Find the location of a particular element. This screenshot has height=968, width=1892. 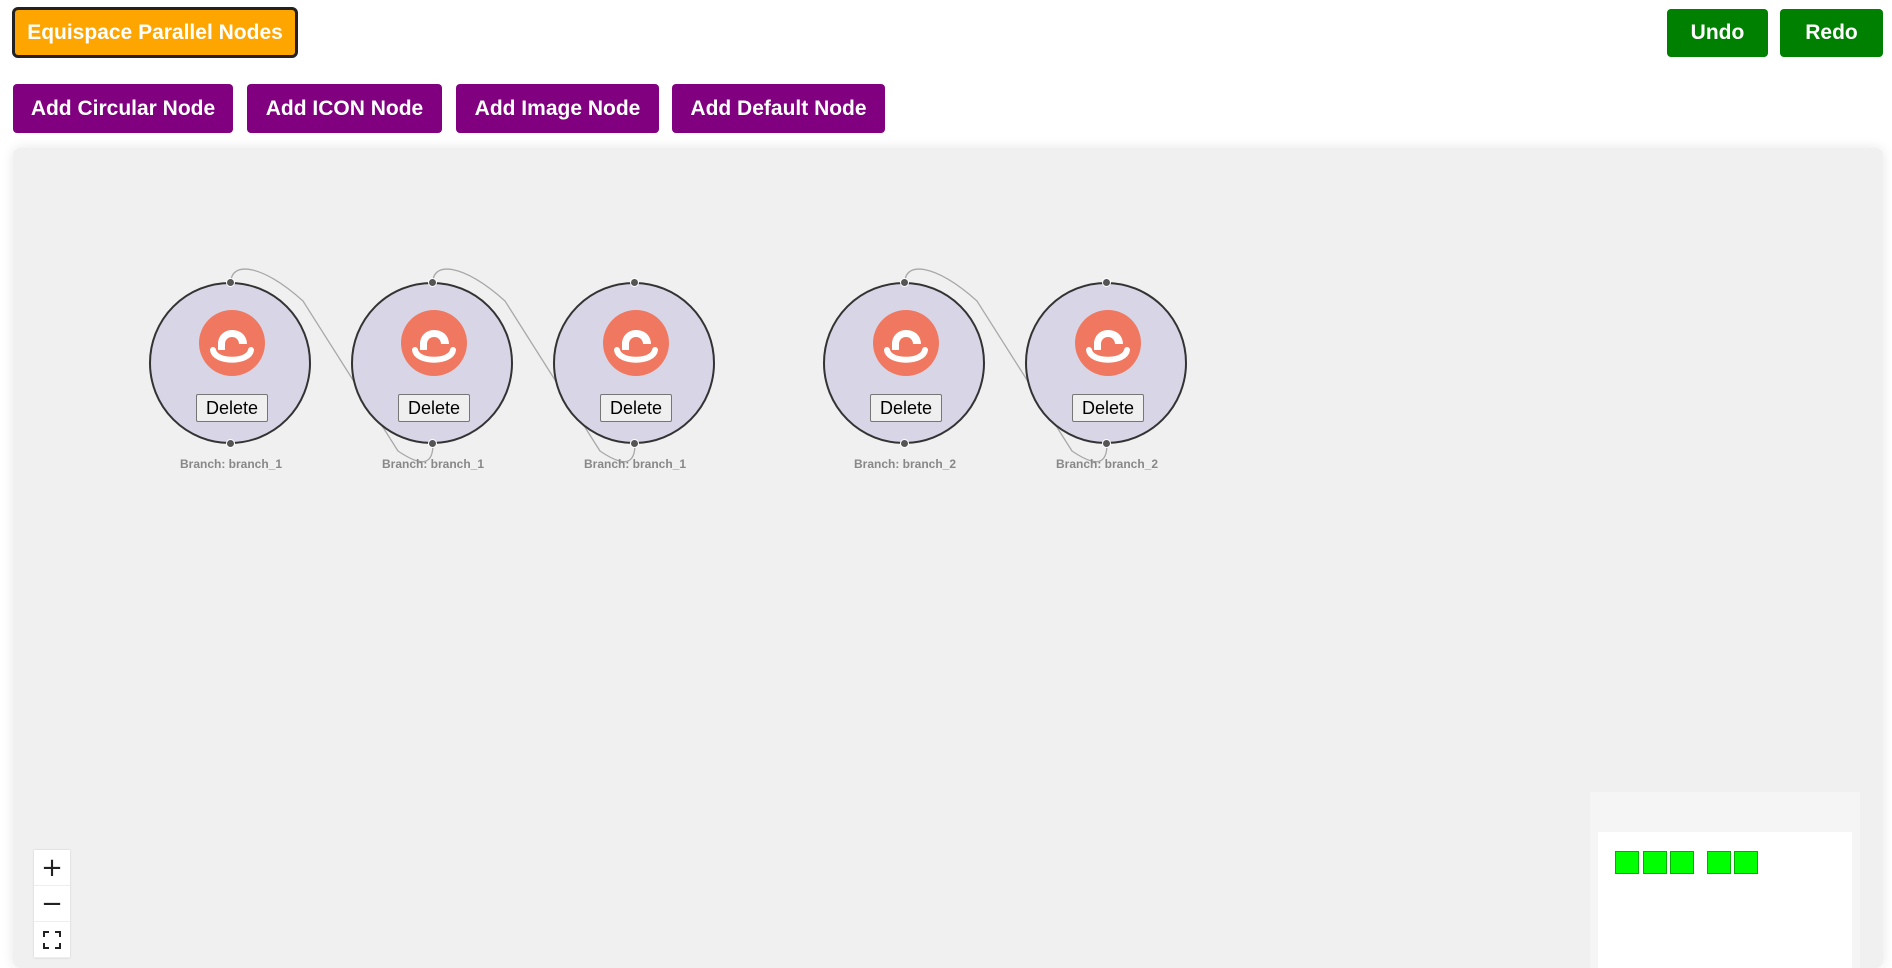

fit-view-icon is located at coordinates (52, 939).